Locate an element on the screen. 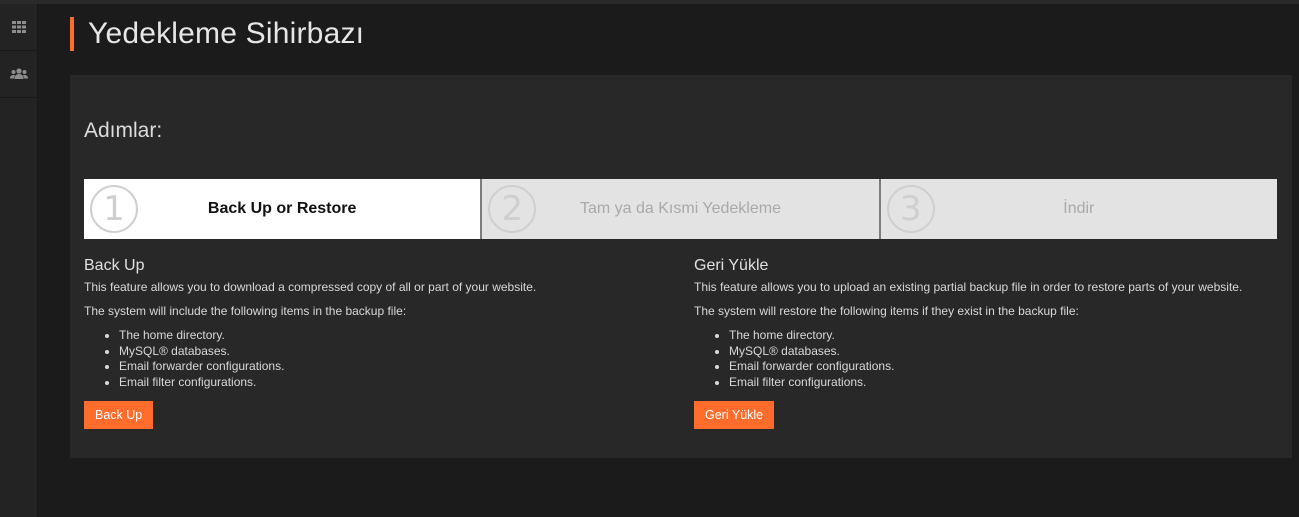 This screenshot has width=1299, height=517. step-3: 3 İndir is located at coordinates (1077, 209).